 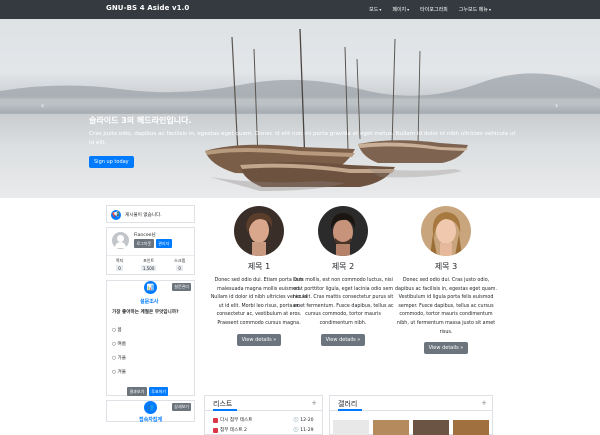 What do you see at coordinates (303, 430) in the screenshot?
I see `list-item-time: 🕓 11-29` at bounding box center [303, 430].